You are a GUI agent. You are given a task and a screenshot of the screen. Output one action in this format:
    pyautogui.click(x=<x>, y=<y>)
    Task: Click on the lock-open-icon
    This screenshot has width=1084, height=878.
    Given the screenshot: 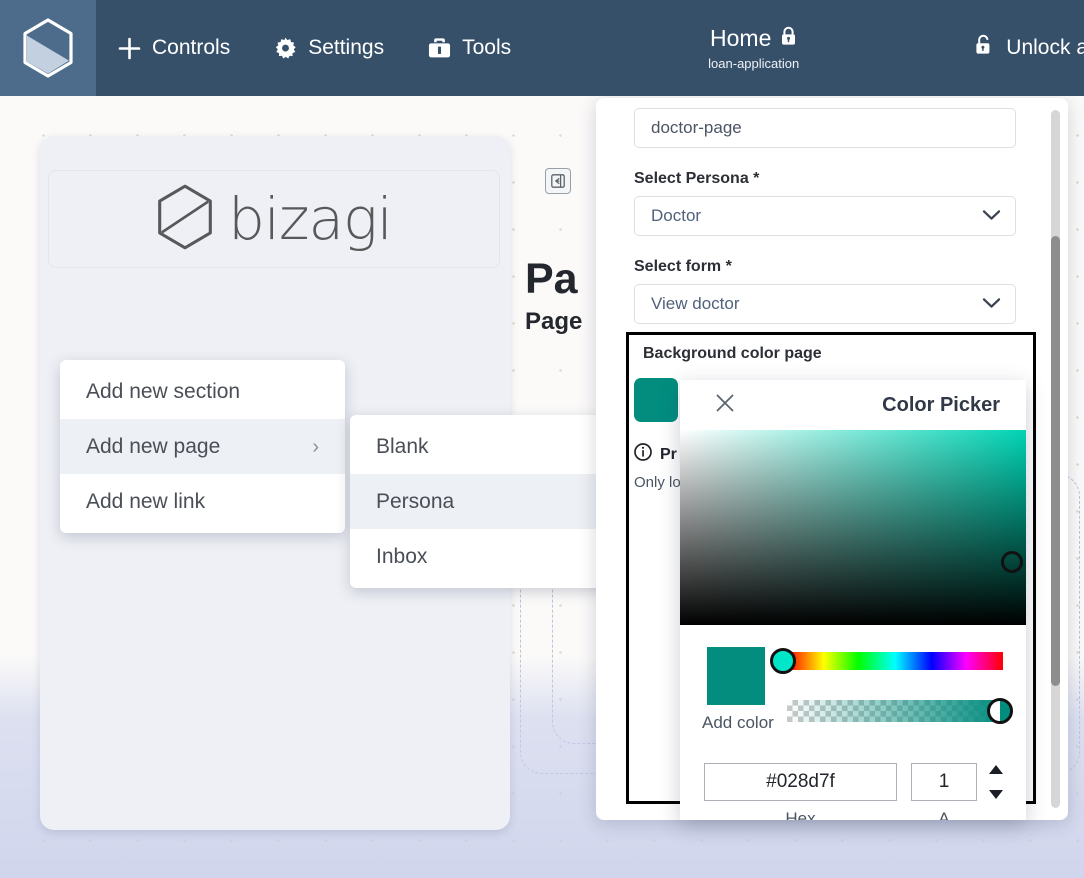 What is the action you would take?
    pyautogui.click(x=983, y=48)
    